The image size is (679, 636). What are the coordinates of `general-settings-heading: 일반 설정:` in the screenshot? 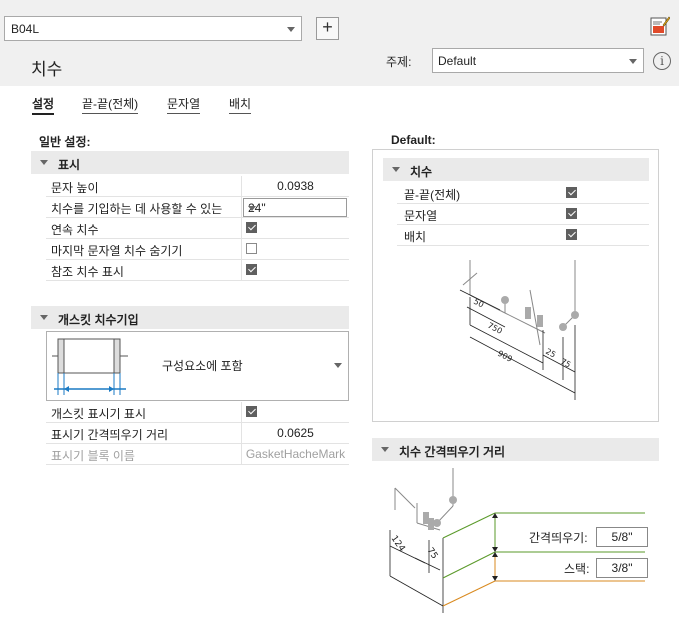 It's located at (65, 142).